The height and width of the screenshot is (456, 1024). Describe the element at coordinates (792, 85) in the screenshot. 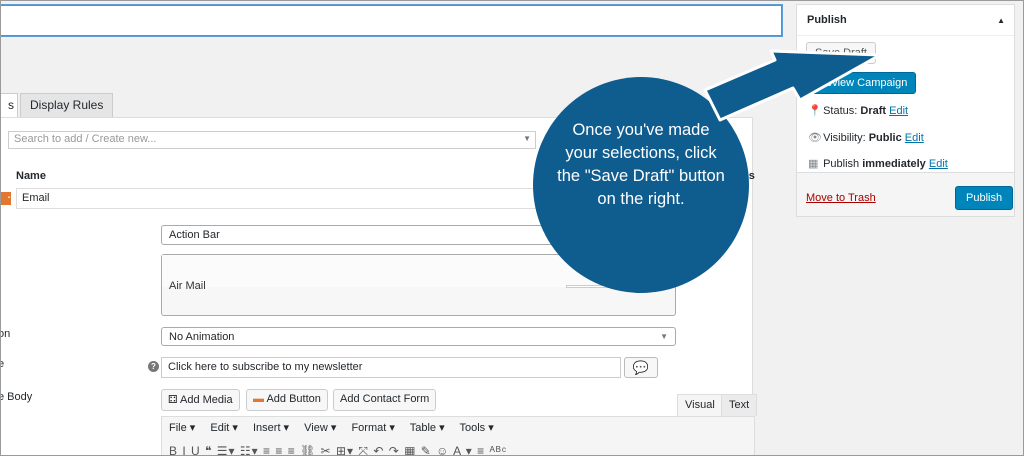

I see `callout-arrow-icon` at that location.